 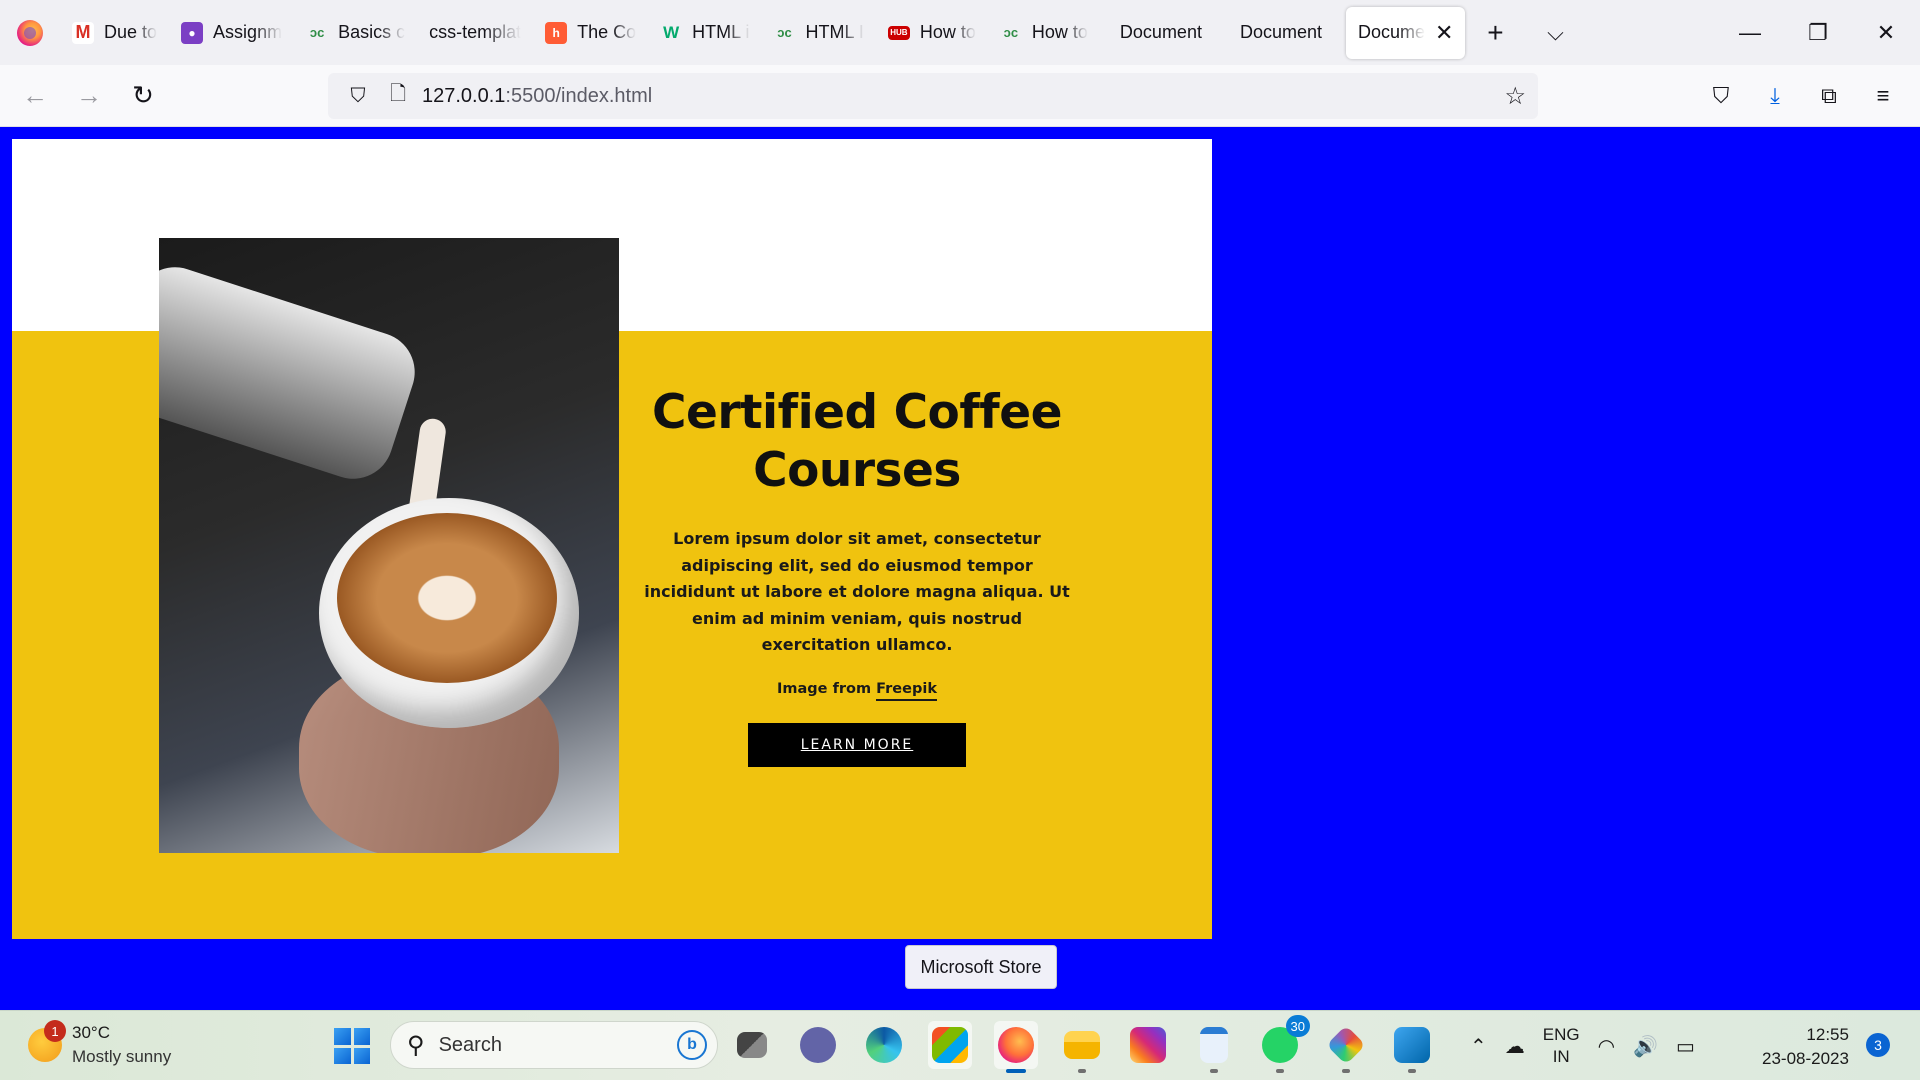 What do you see at coordinates (1582, 1046) in the screenshot?
I see `system-tray: ⌃ ☁ ENG IN ◠ 🔊 ▭` at bounding box center [1582, 1046].